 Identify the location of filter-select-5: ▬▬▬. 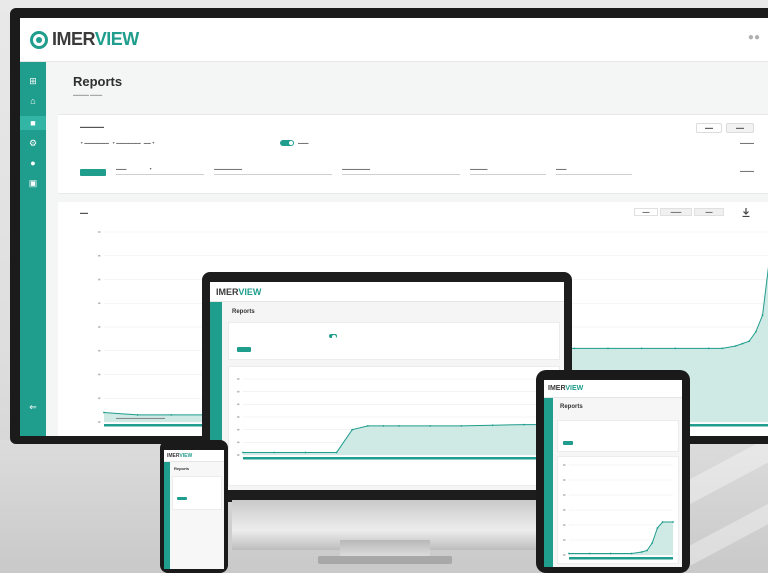
(594, 171).